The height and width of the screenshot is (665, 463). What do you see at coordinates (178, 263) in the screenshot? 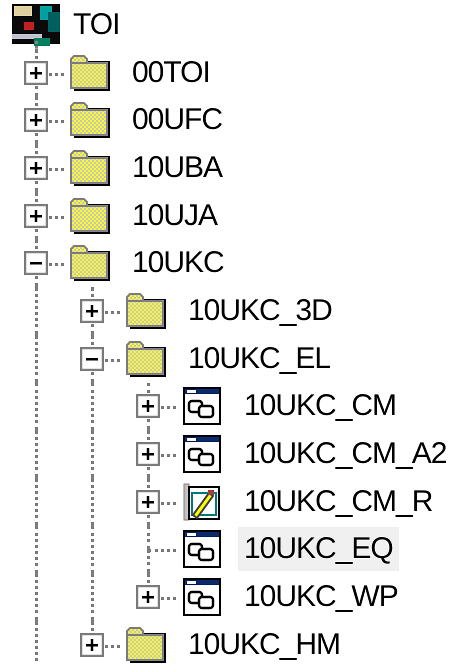
I see `tree-item-label: 10UKC` at bounding box center [178, 263].